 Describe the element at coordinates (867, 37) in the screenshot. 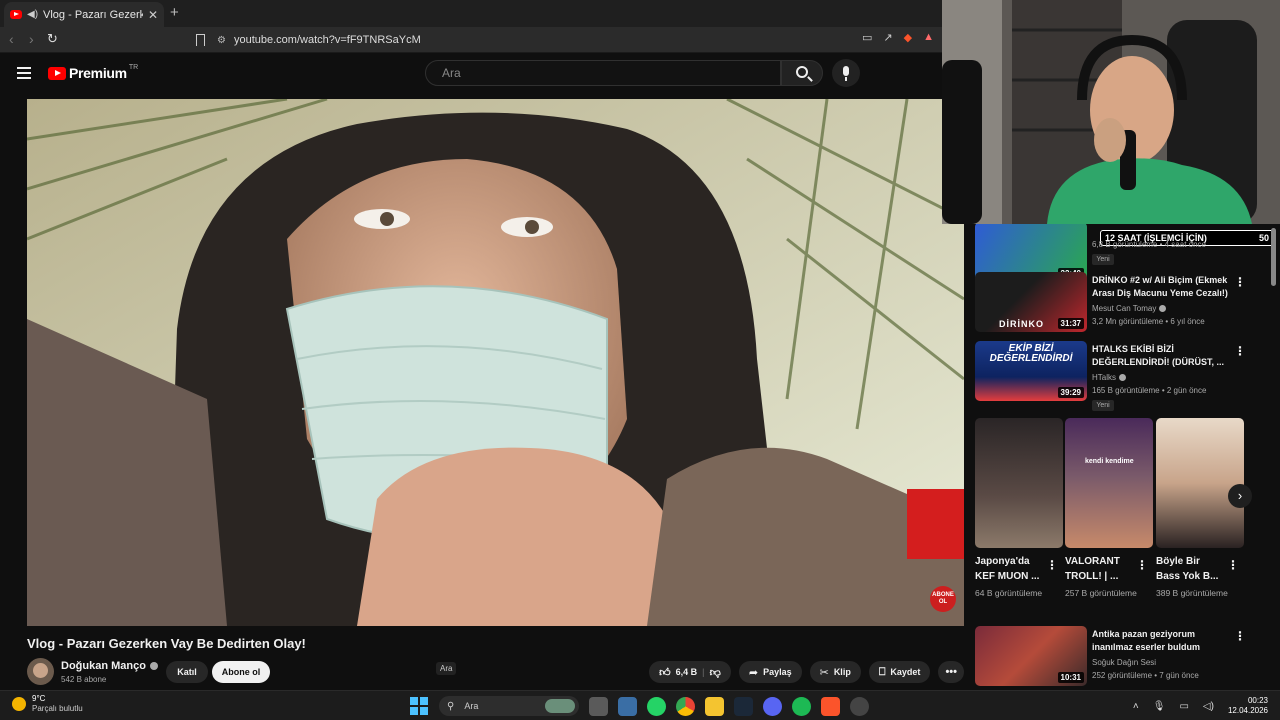

I see `cast-icon: ▭` at that location.